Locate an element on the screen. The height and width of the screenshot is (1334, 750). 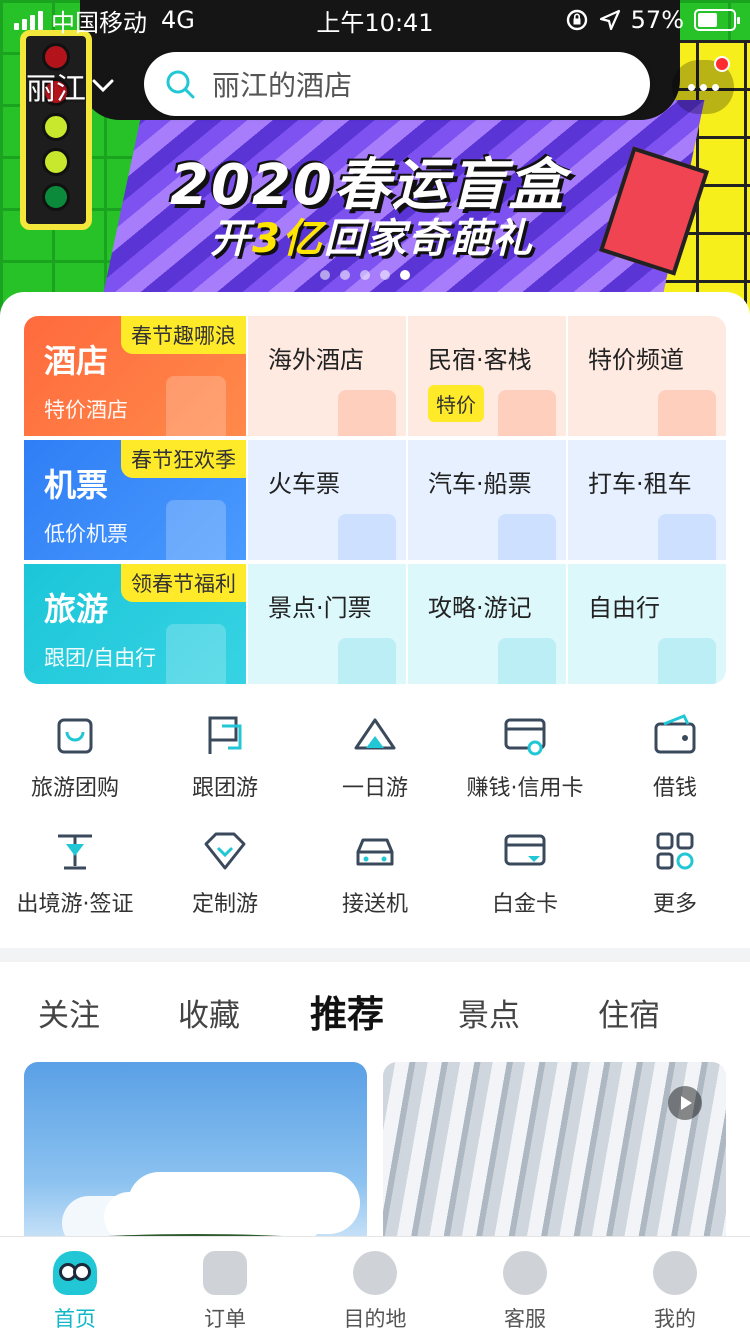
tab-favorites: 收藏 is located at coordinates (209, 1012).